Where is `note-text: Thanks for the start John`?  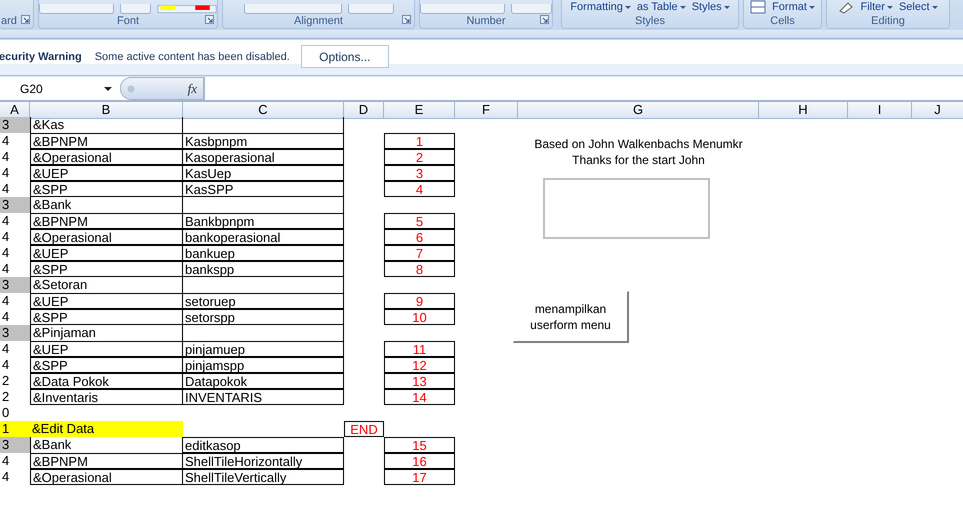 note-text: Thanks for the start John is located at coordinates (638, 160).